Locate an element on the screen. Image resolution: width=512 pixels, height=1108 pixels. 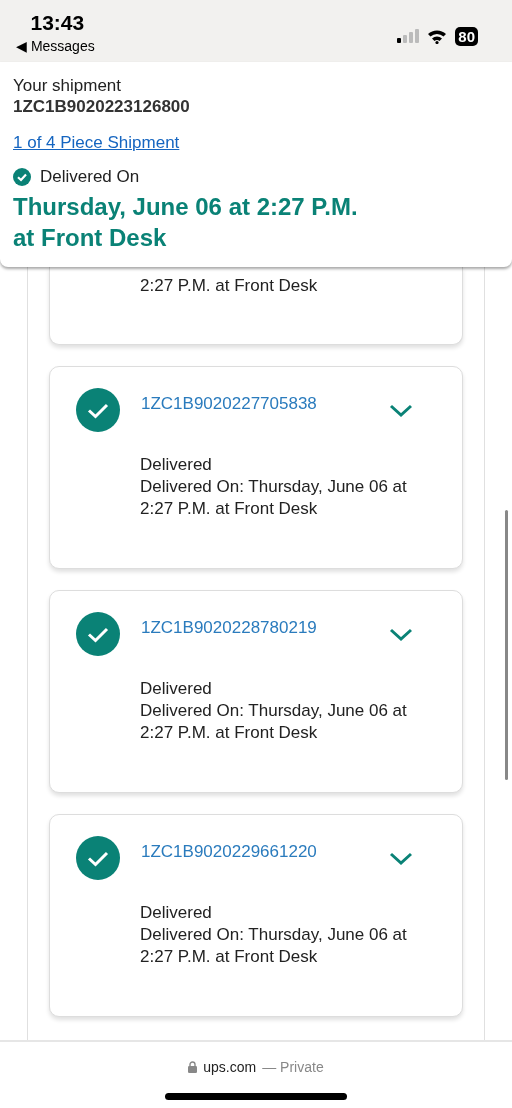
battery-indicator: 80 is located at coordinates (466, 36).